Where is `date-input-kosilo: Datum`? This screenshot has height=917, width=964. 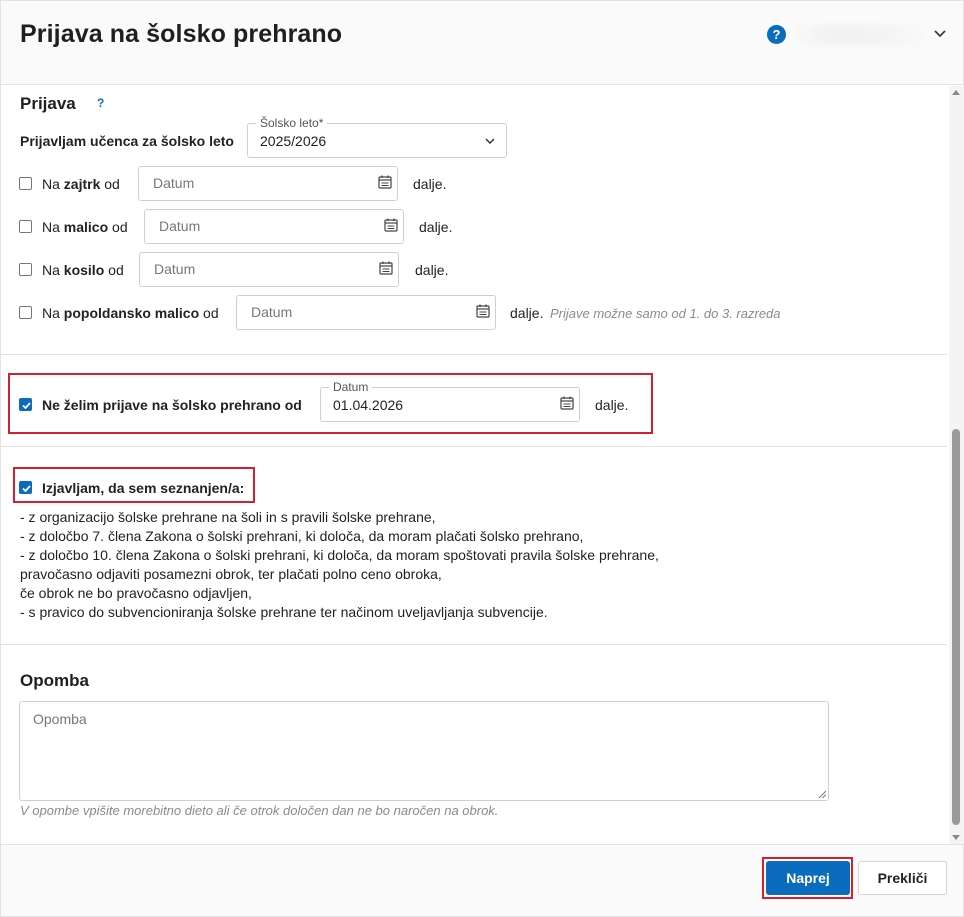 date-input-kosilo: Datum is located at coordinates (269, 269).